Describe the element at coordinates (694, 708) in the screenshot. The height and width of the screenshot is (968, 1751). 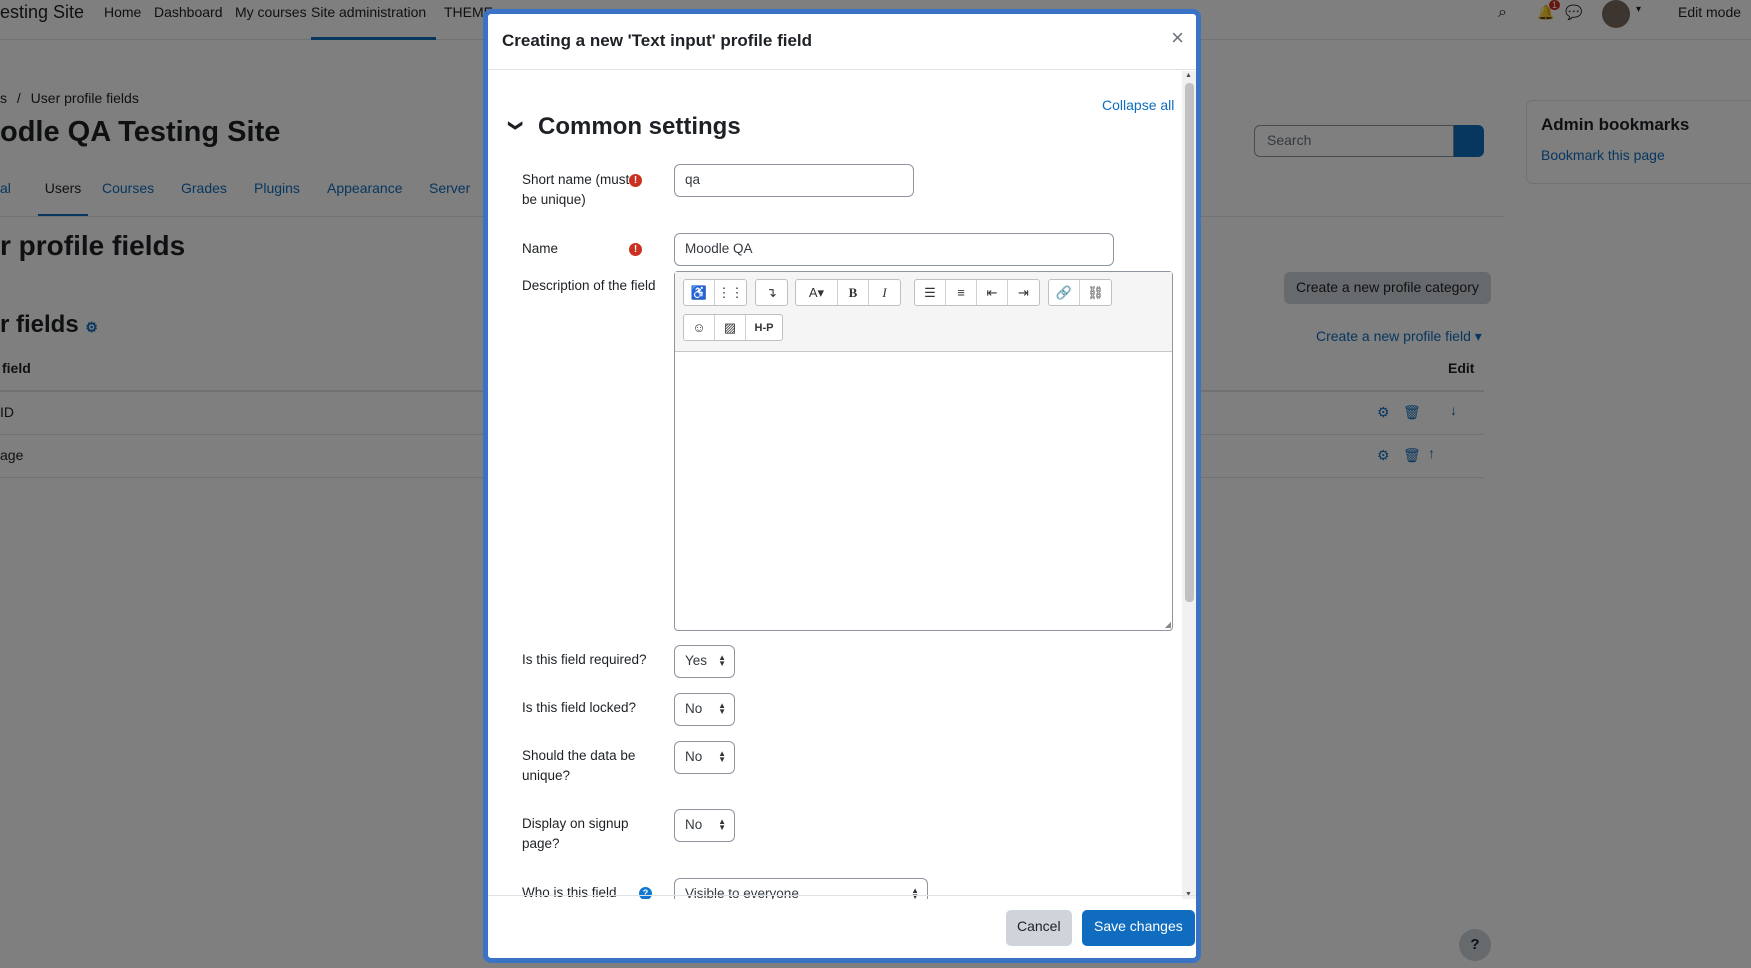
I see `locked-select-value: No` at that location.